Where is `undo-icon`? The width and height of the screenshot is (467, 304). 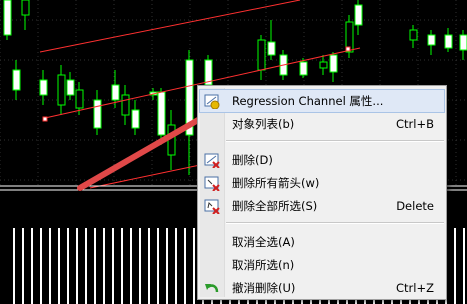
undo-icon is located at coordinates (212, 288).